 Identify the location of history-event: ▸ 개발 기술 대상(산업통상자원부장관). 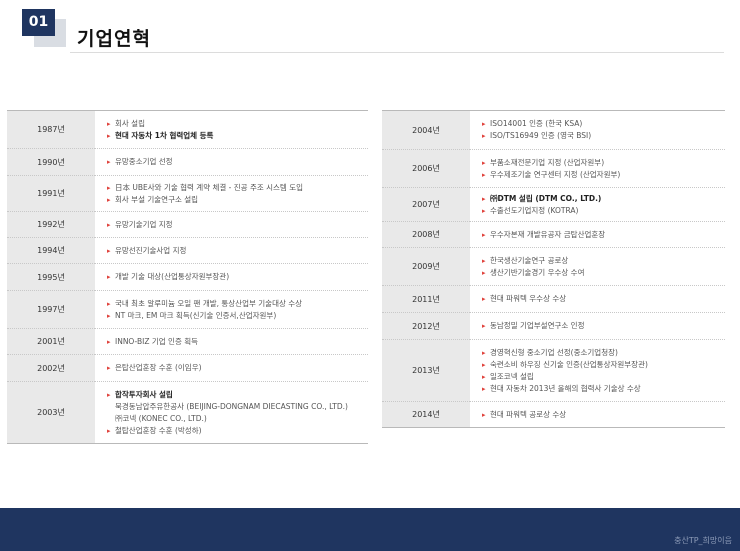
(237, 277).